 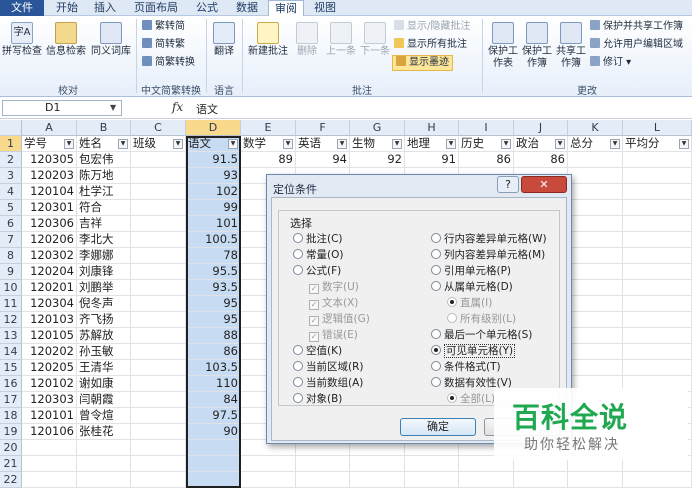 What do you see at coordinates (104, 256) in the screenshot?
I see `table-cell: 李娜娜` at bounding box center [104, 256].